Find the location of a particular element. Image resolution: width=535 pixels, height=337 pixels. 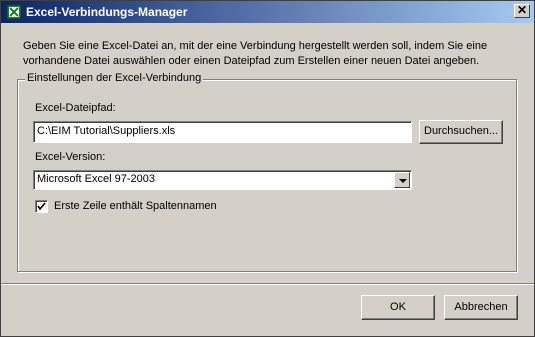

path-input: C:\EIM Tutorial\Suppliers.xls is located at coordinates (222, 132).